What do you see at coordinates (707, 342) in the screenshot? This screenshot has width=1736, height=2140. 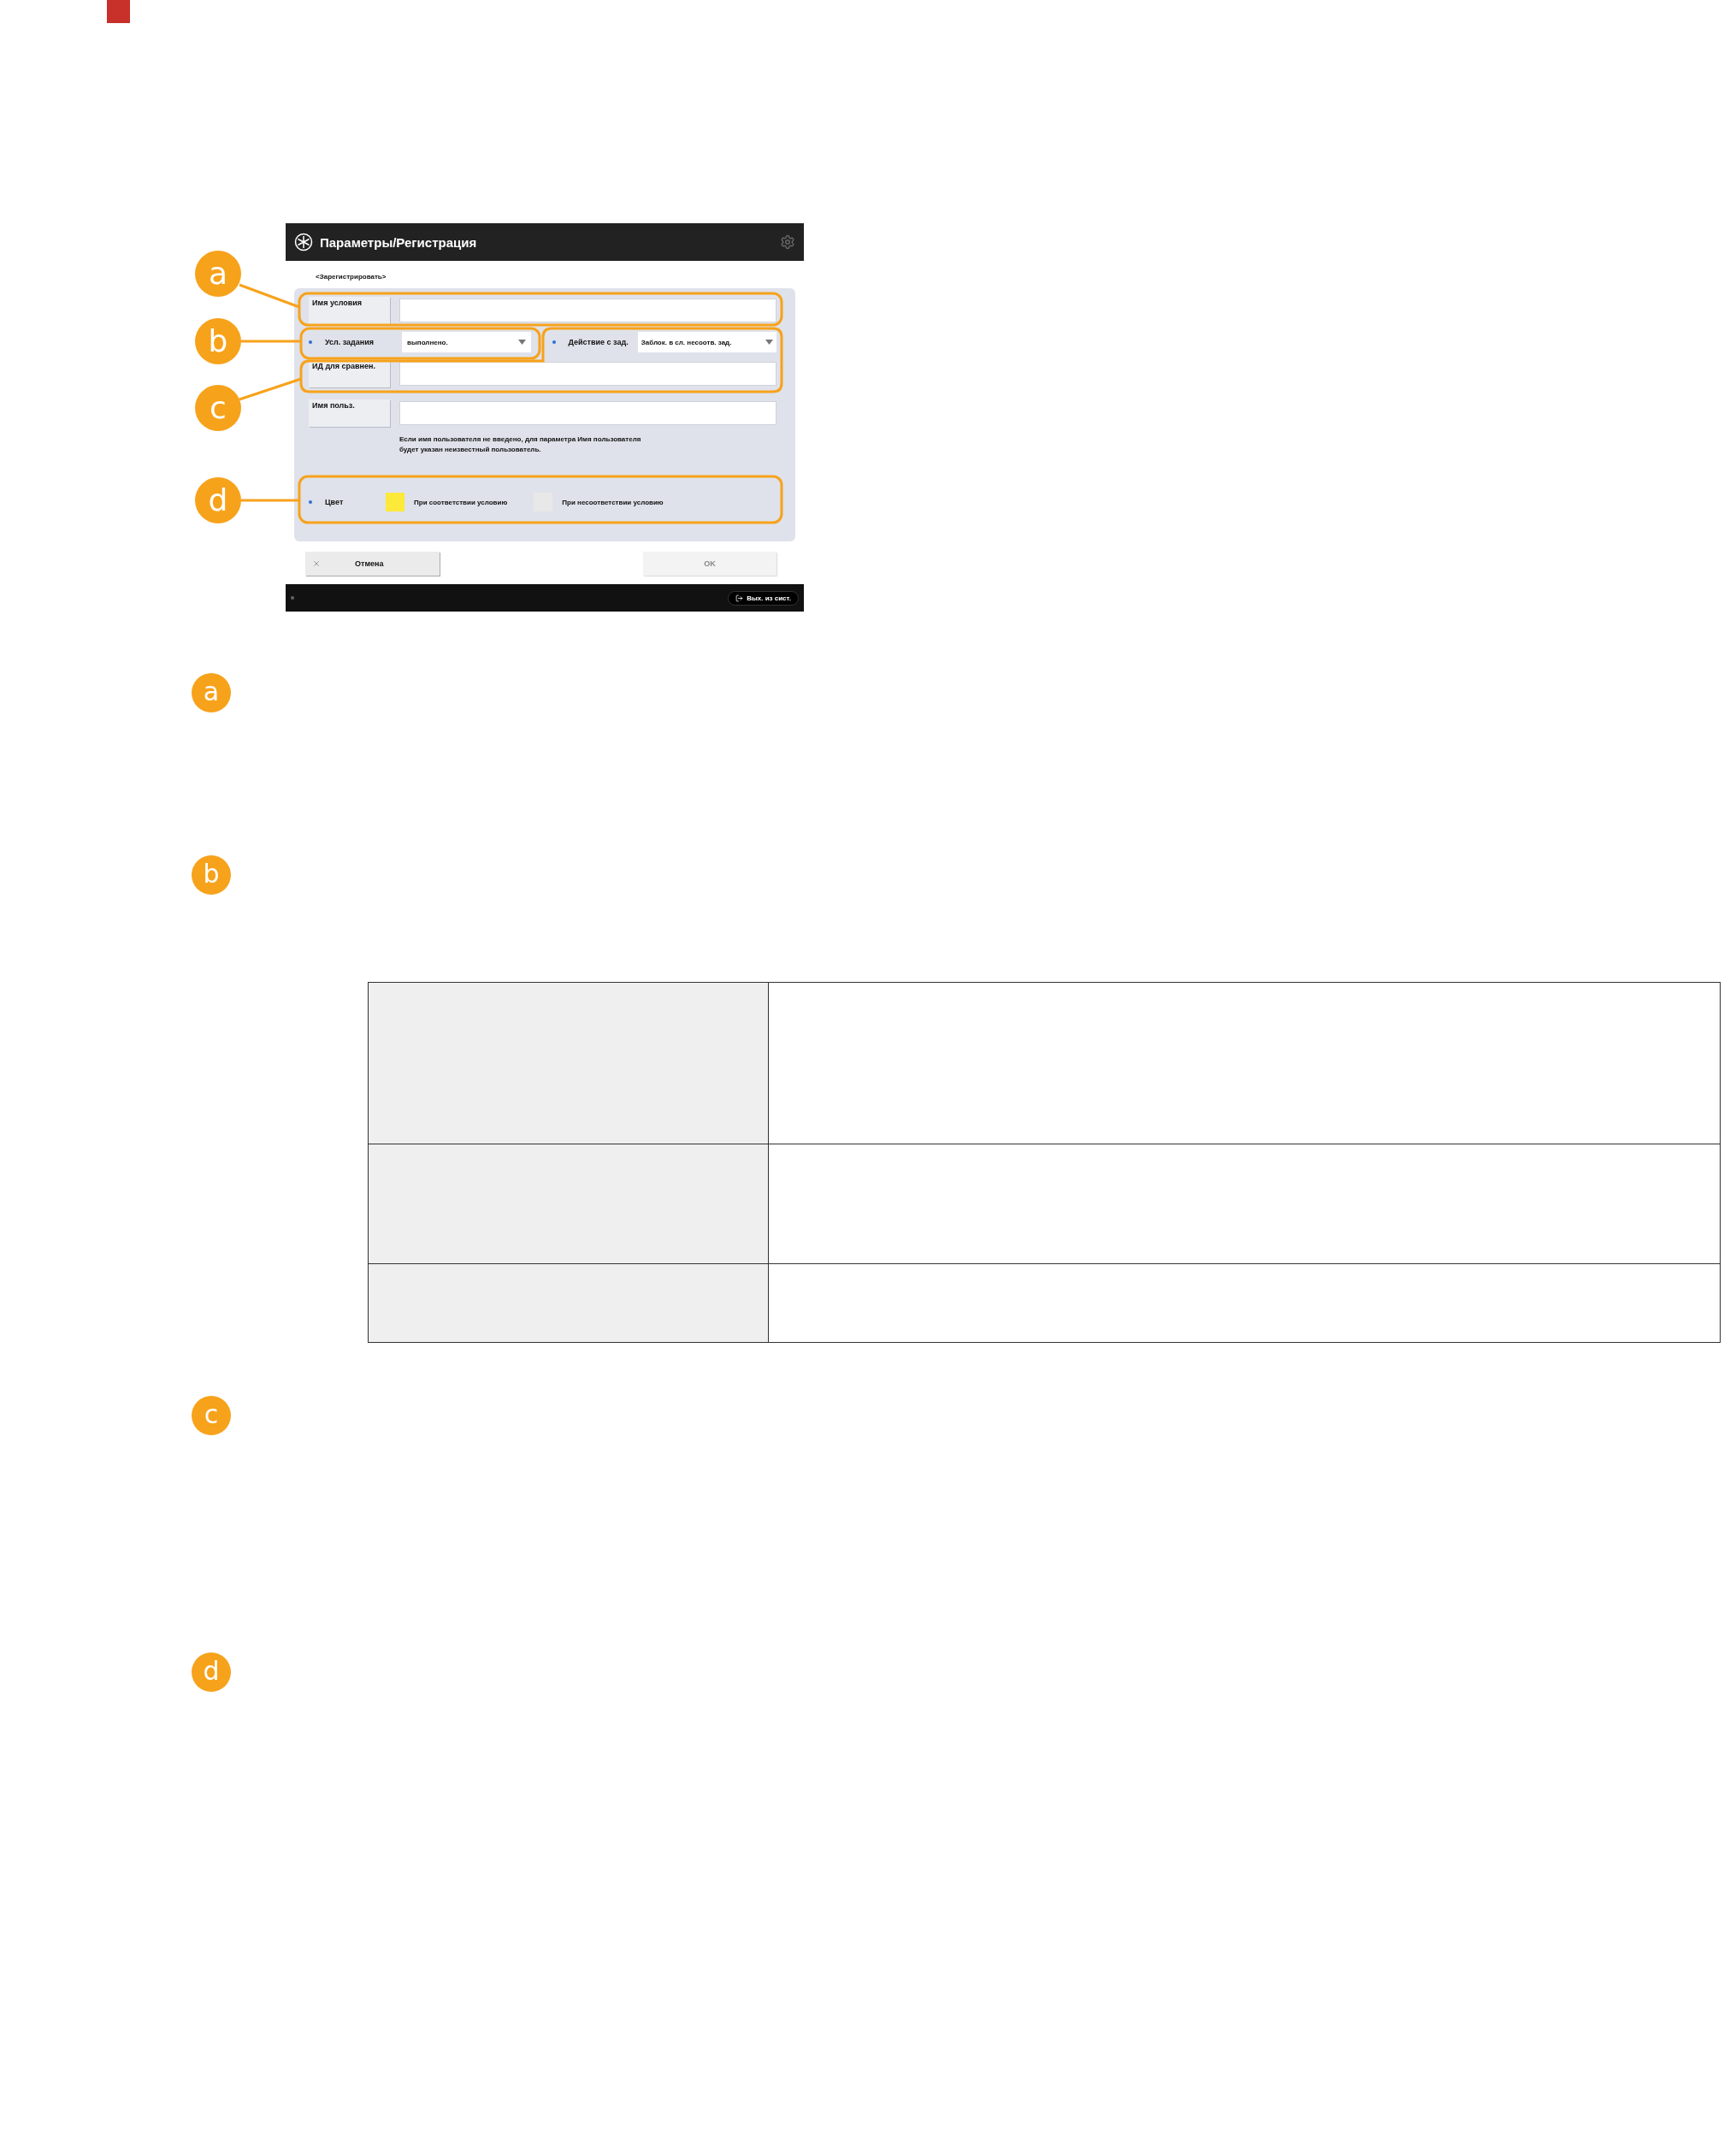 I see `action-dropdown: Заблок. в сл. несоотв. зад.` at bounding box center [707, 342].